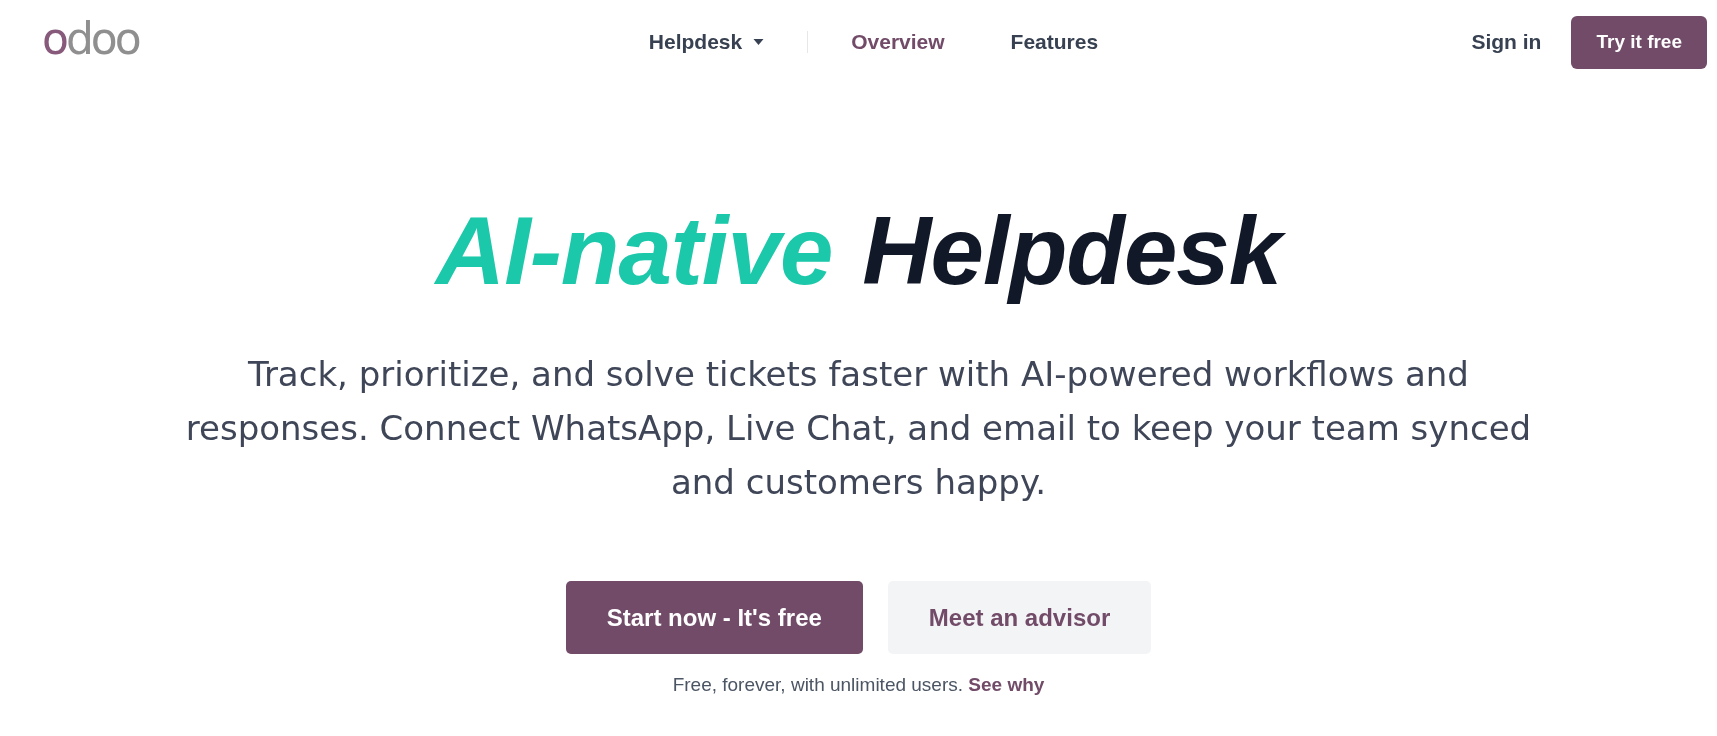  What do you see at coordinates (1054, 42) in the screenshot?
I see `nav-link: Features` at bounding box center [1054, 42].